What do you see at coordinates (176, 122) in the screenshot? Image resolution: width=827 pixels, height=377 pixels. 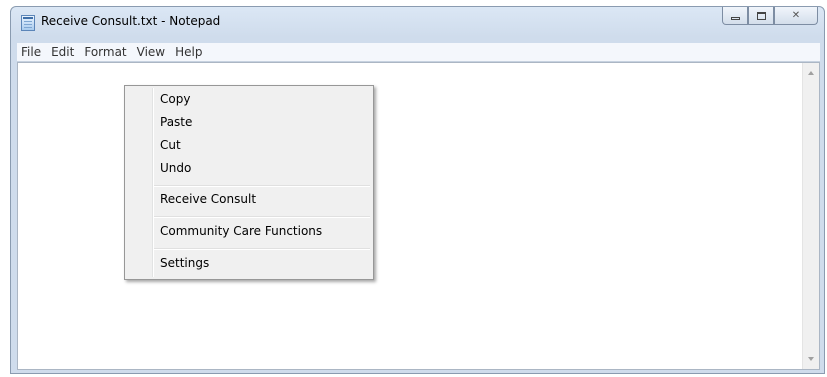 I see `context-menu-paste: Paste` at bounding box center [176, 122].